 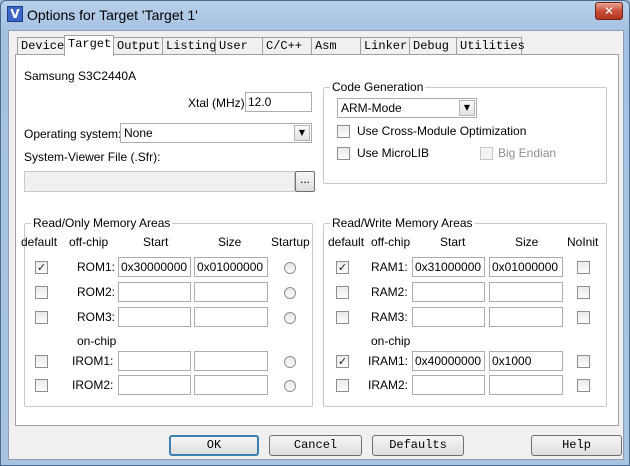 What do you see at coordinates (389, 317) in the screenshot?
I see `ram3-label: RAM3:` at bounding box center [389, 317].